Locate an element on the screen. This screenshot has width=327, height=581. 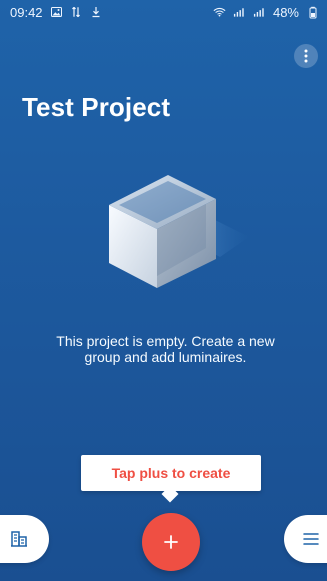
page-title: Test Project is located at coordinates (96, 107).